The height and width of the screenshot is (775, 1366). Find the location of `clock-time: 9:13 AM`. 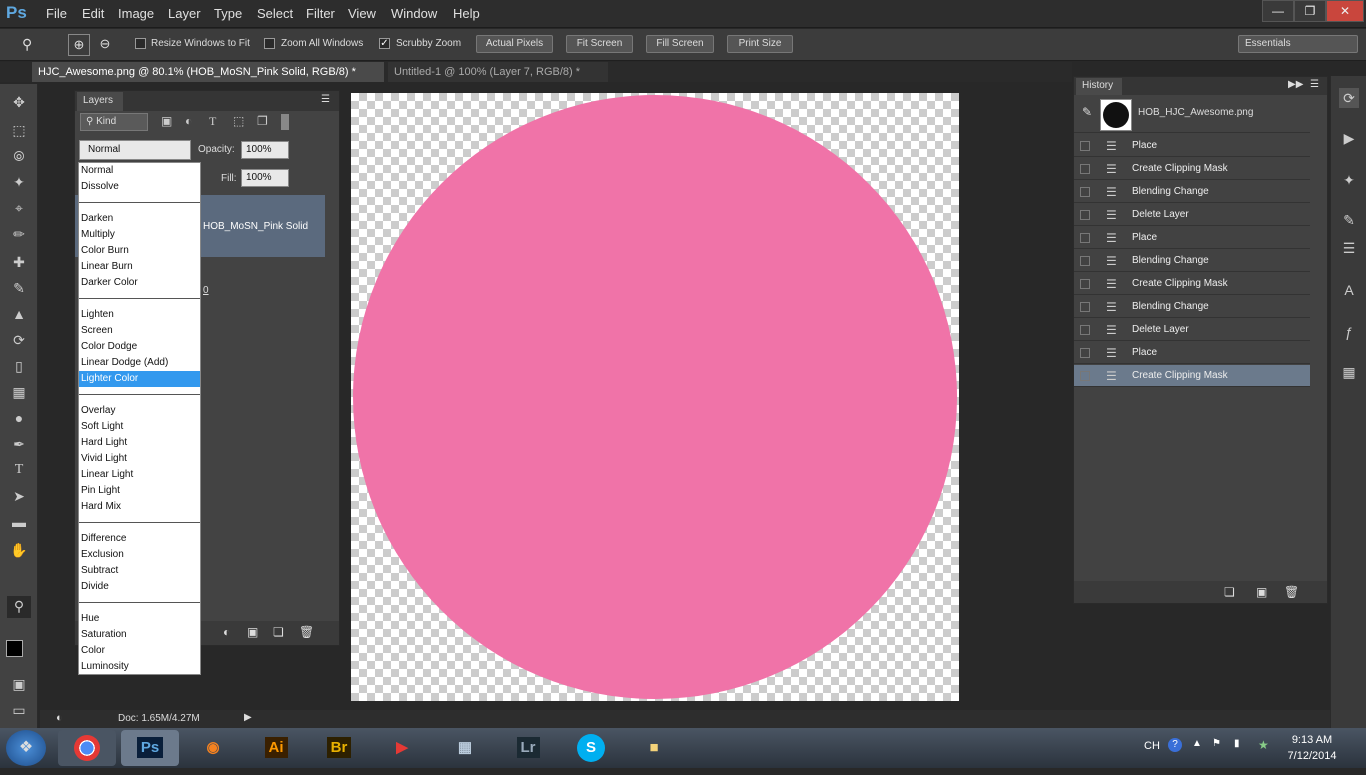

clock-time: 9:13 AM is located at coordinates (1312, 740).